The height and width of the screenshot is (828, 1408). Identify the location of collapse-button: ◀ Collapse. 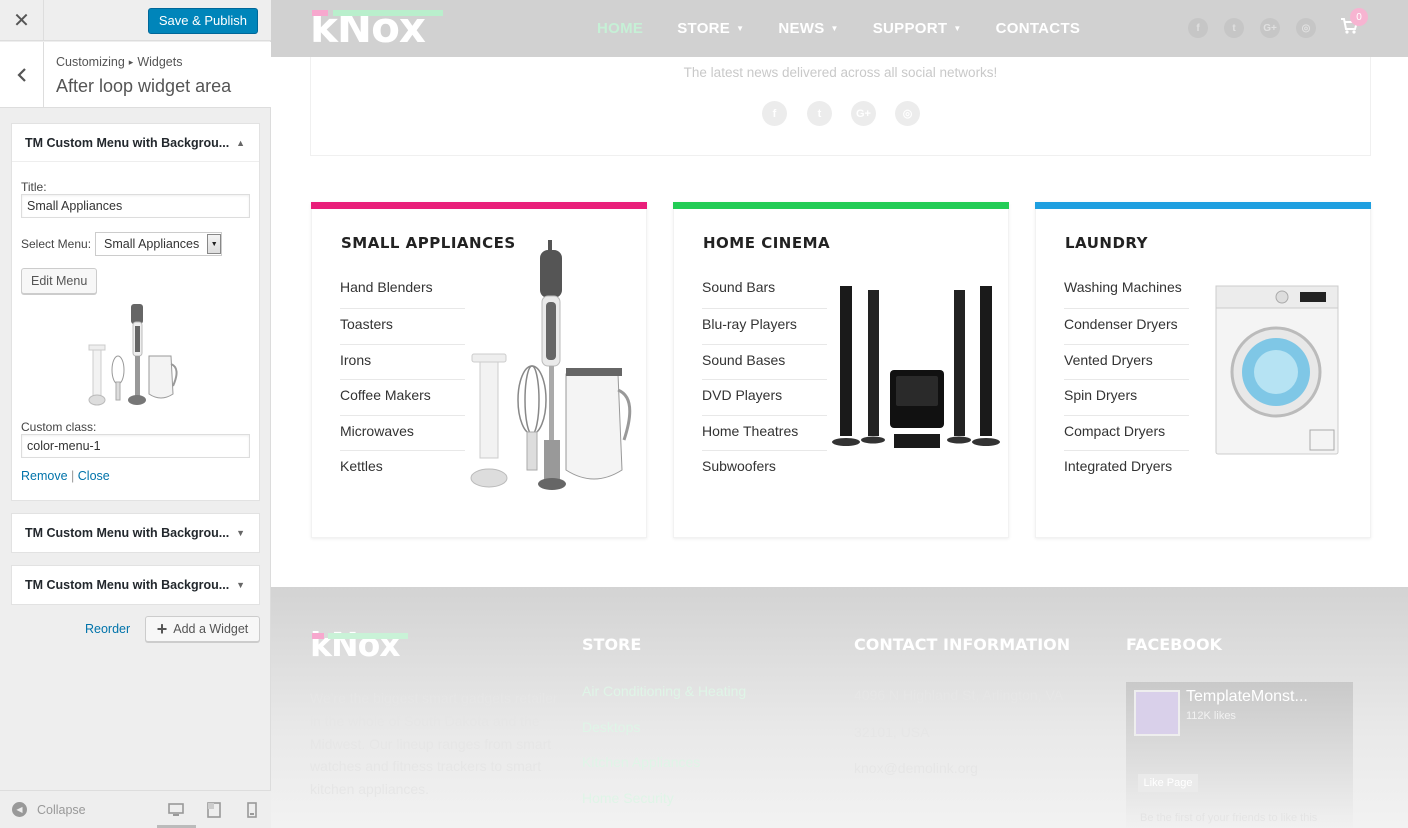
(49, 809).